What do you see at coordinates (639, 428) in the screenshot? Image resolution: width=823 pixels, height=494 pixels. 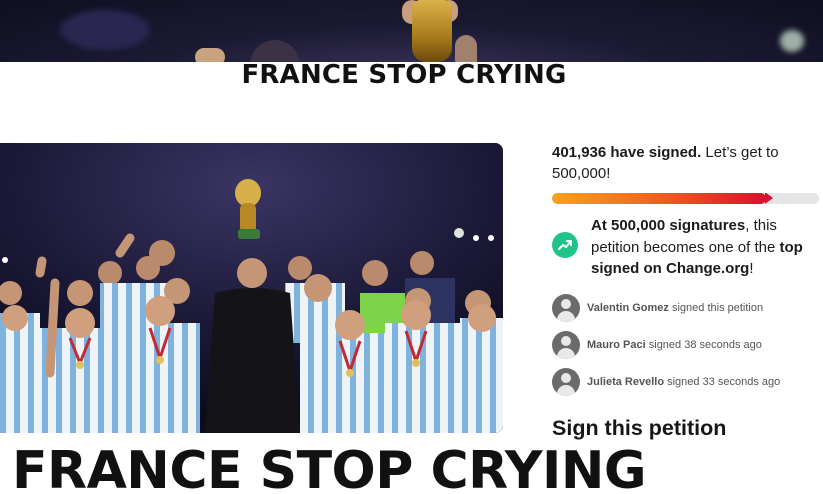 I see `sign-petition-heading: Sign this petition` at bounding box center [639, 428].